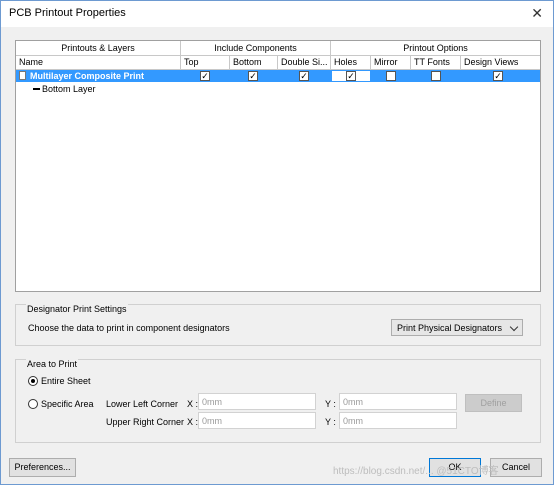 This screenshot has height=485, width=554. What do you see at coordinates (493, 403) in the screenshot?
I see `define-button: Define` at bounding box center [493, 403].